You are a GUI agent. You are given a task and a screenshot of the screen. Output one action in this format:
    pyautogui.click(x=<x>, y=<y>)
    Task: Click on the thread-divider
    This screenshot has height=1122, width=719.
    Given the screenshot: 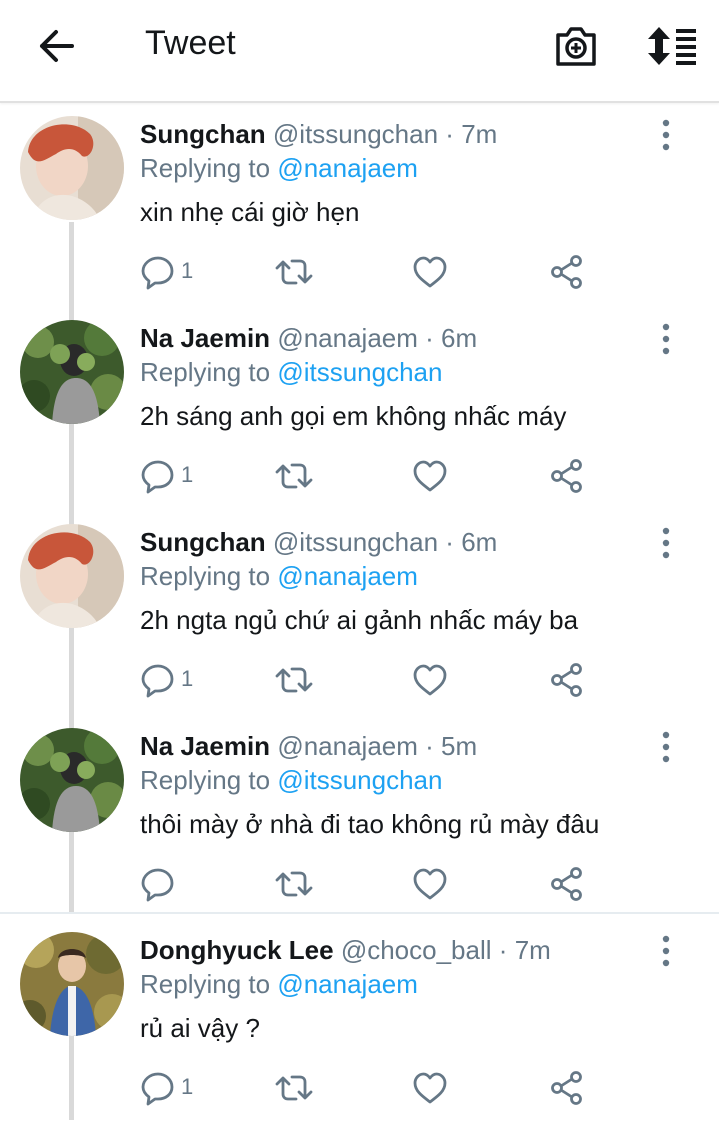 What is the action you would take?
    pyautogui.click(x=359, y=913)
    